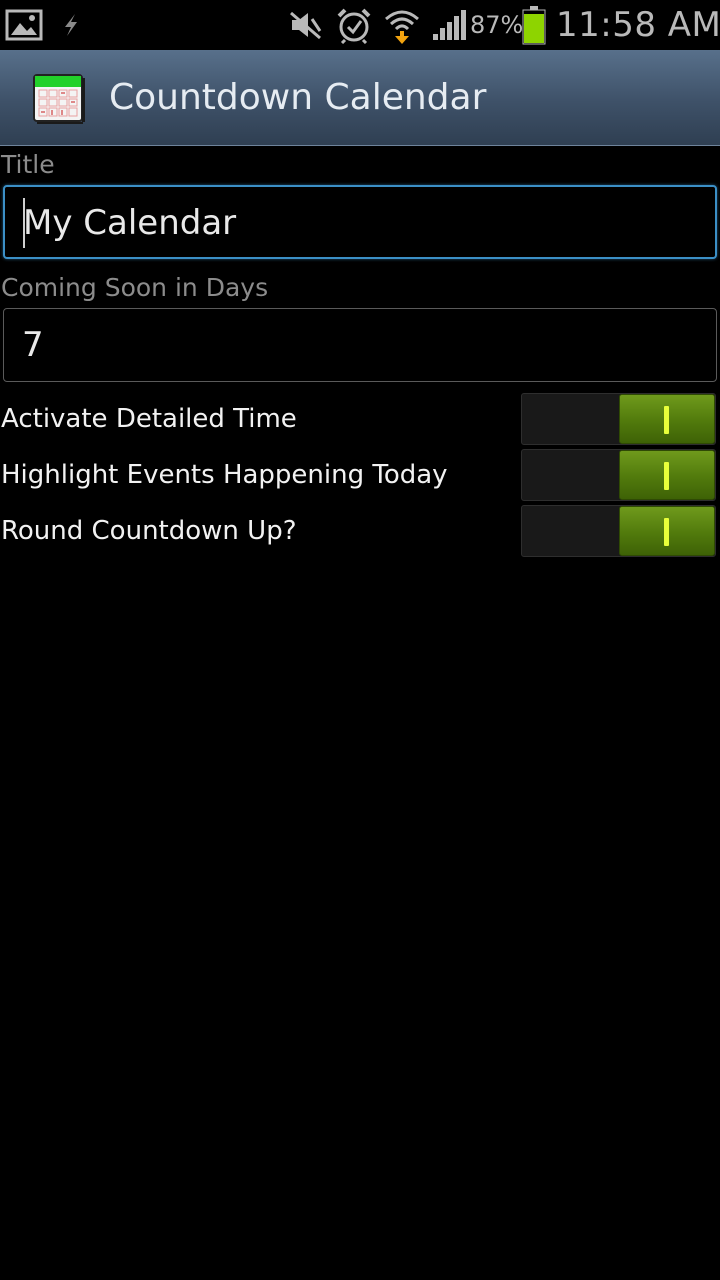 The image size is (720, 1280). Describe the element at coordinates (497, 25) in the screenshot. I see `battery-percent: 87%` at that location.